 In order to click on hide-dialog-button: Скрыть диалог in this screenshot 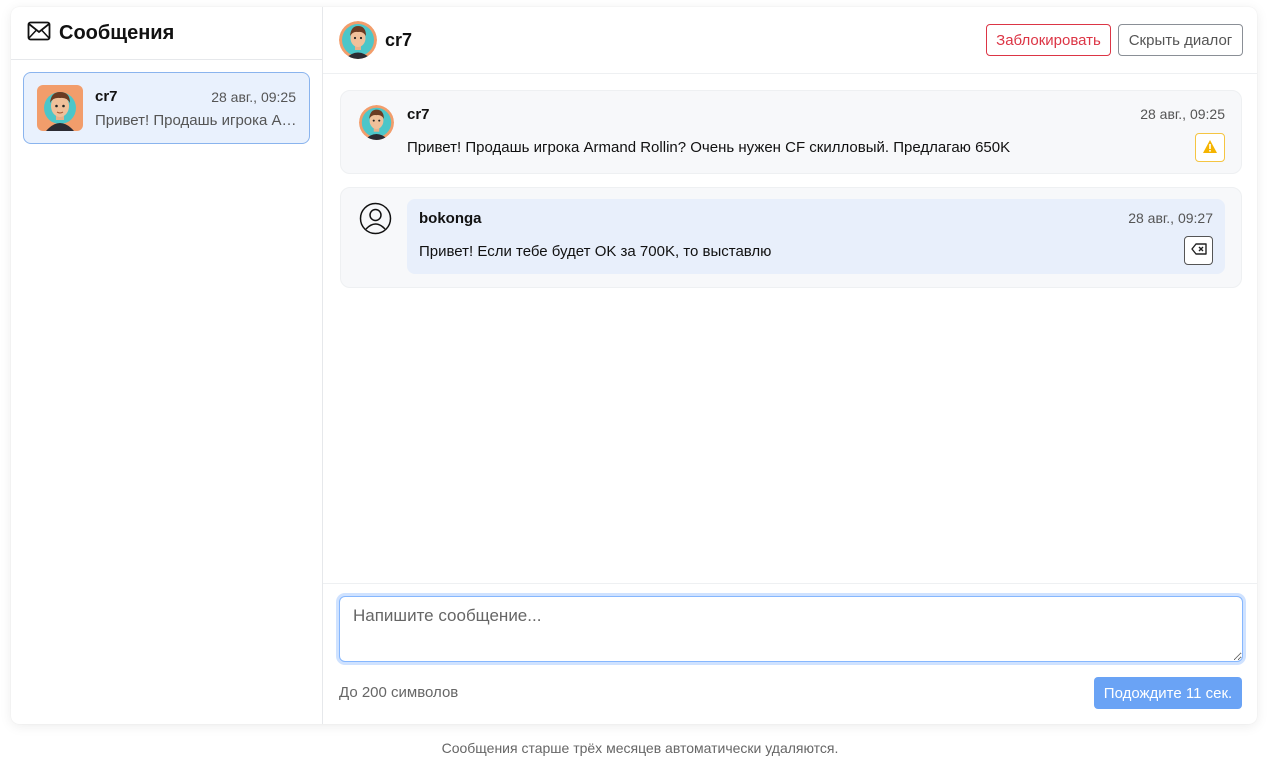, I will do `click(1180, 40)`.